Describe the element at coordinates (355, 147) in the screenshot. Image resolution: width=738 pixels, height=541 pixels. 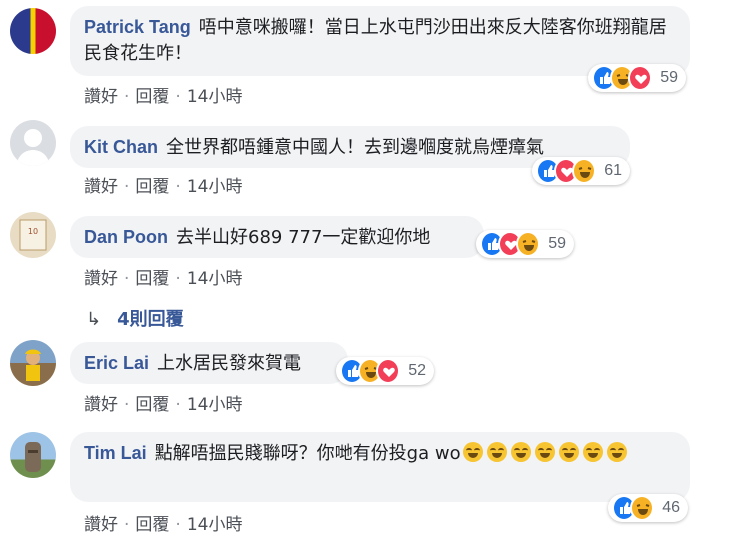
I see `comment-text: 全世界都唔鍾意中國人！去到邊嗰度就烏煙瘴氣` at that location.